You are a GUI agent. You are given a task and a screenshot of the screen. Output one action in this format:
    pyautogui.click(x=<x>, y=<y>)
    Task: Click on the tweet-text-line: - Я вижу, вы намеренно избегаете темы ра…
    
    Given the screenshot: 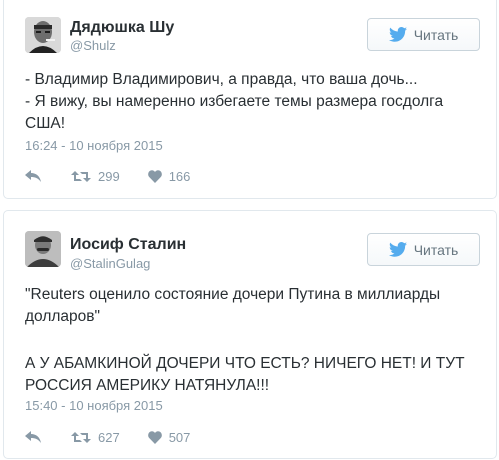 What is the action you would take?
    pyautogui.click(x=234, y=112)
    